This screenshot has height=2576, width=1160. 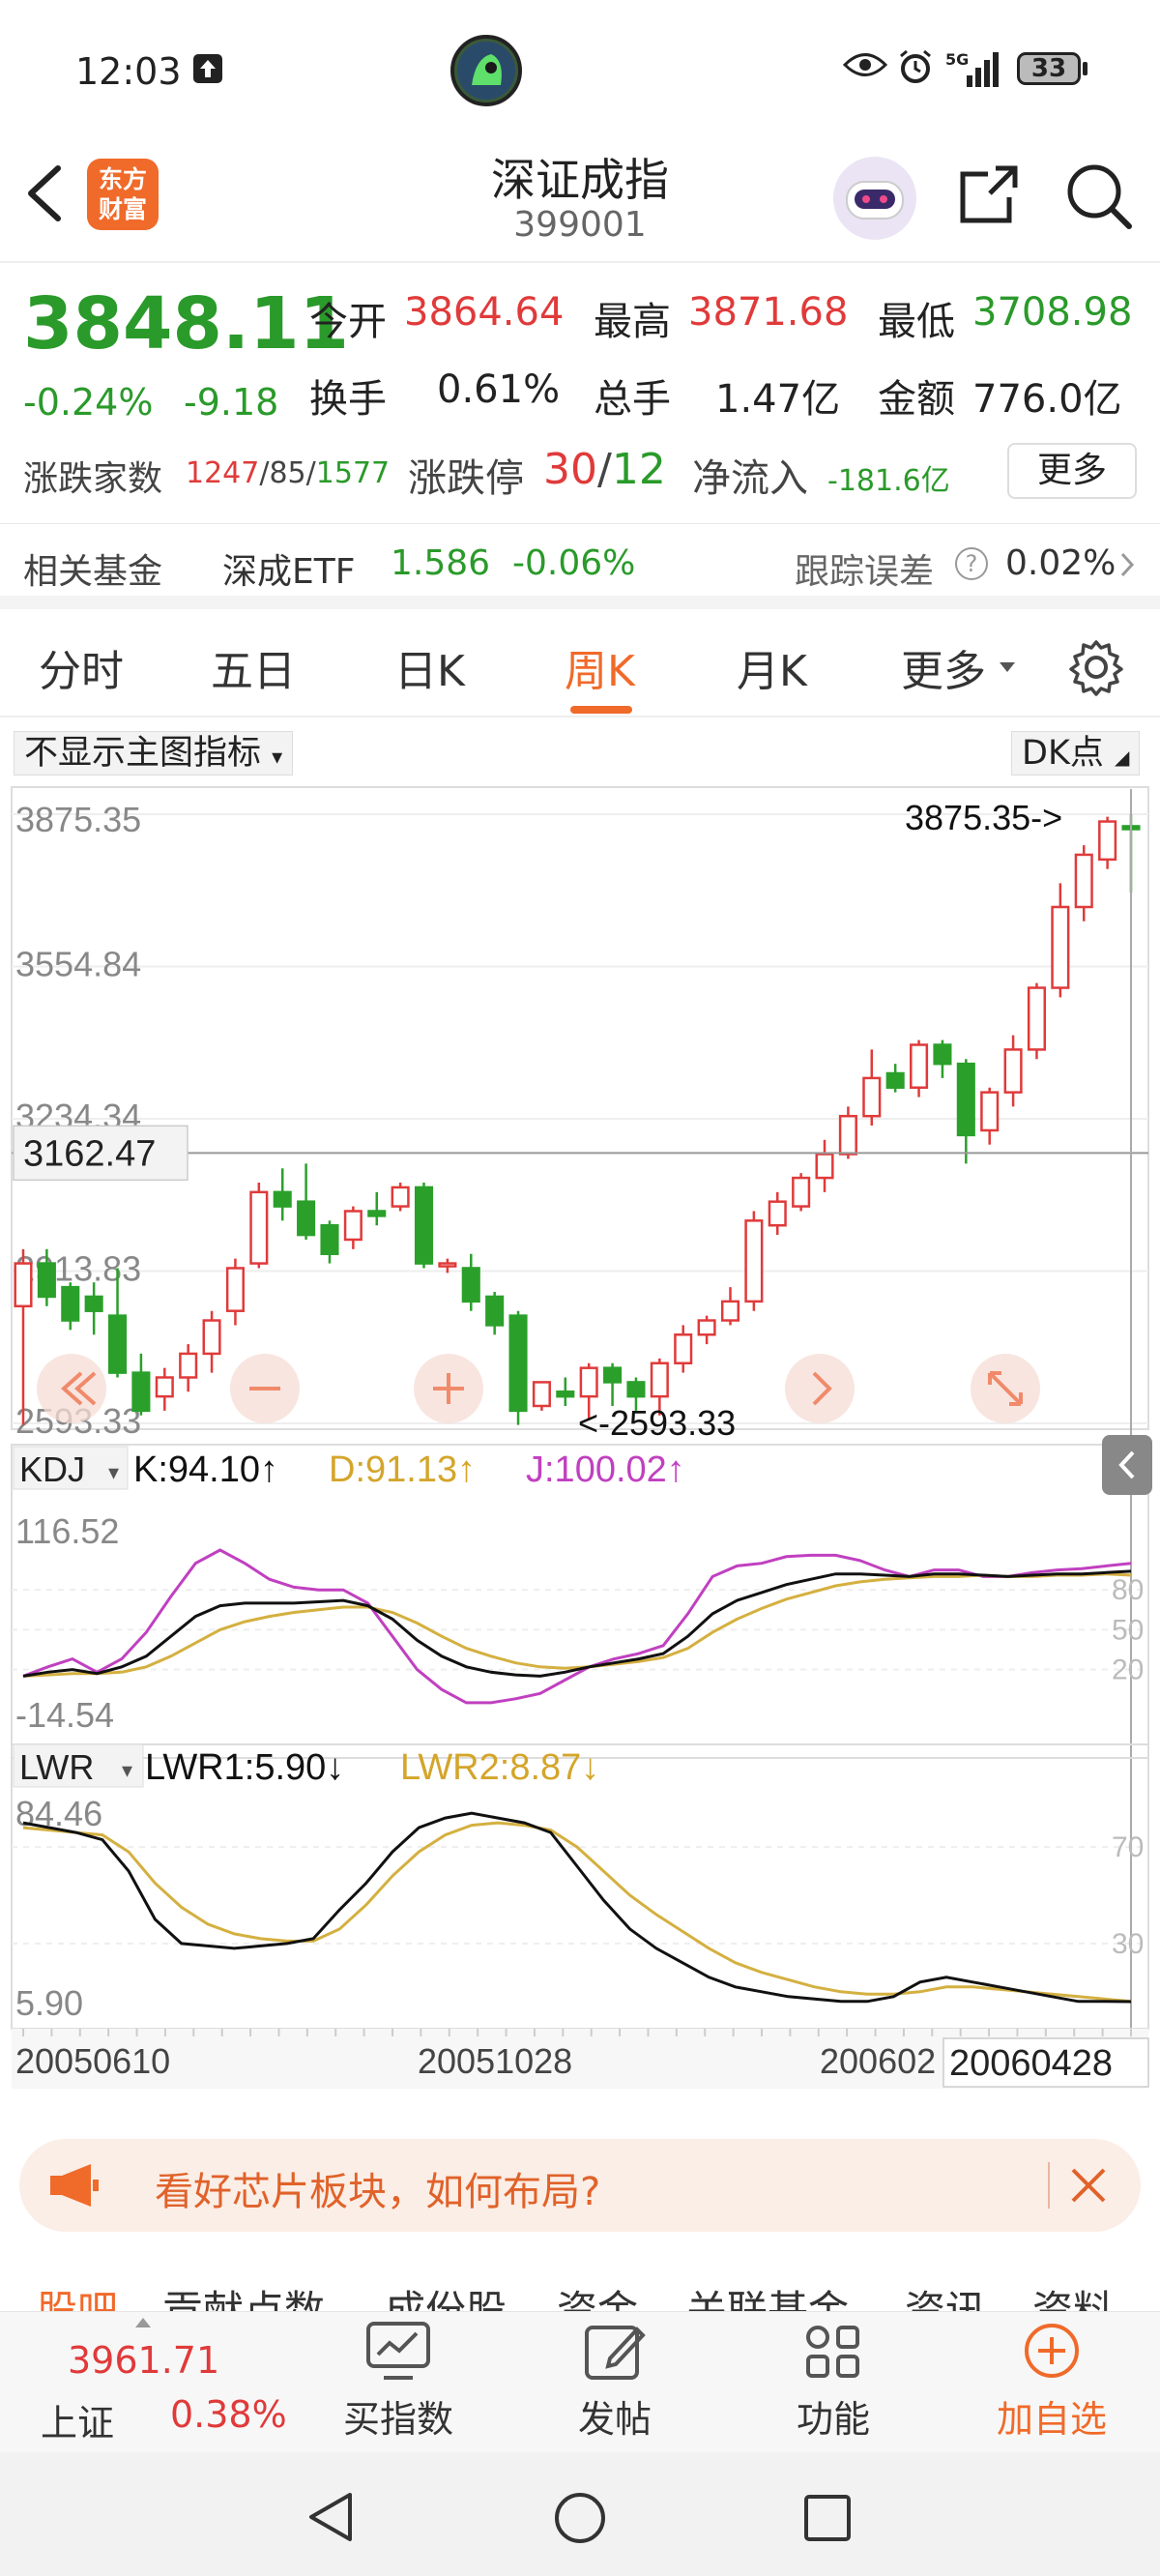 What do you see at coordinates (580, 1601) in the screenshot?
I see `kdj-pane-frame` at bounding box center [580, 1601].